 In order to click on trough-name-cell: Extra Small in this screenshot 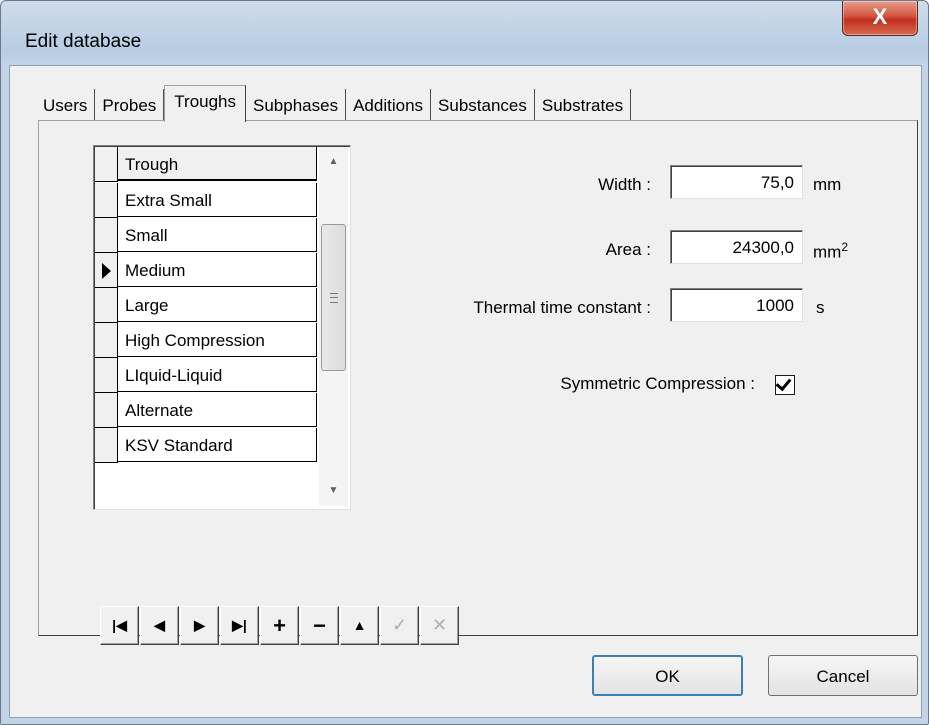, I will do `click(217, 200)`.